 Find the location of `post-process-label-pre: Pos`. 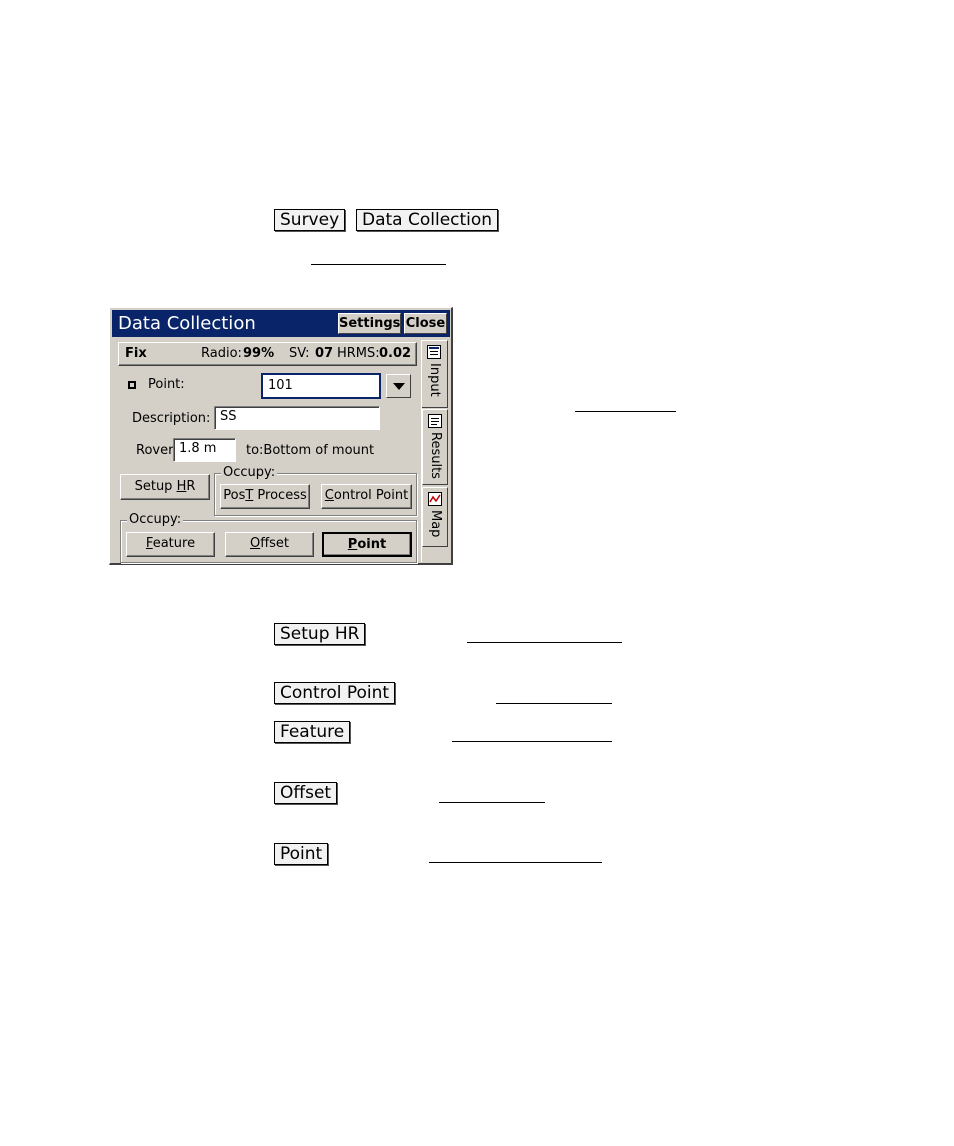

post-process-label-pre: Pos is located at coordinates (234, 495).